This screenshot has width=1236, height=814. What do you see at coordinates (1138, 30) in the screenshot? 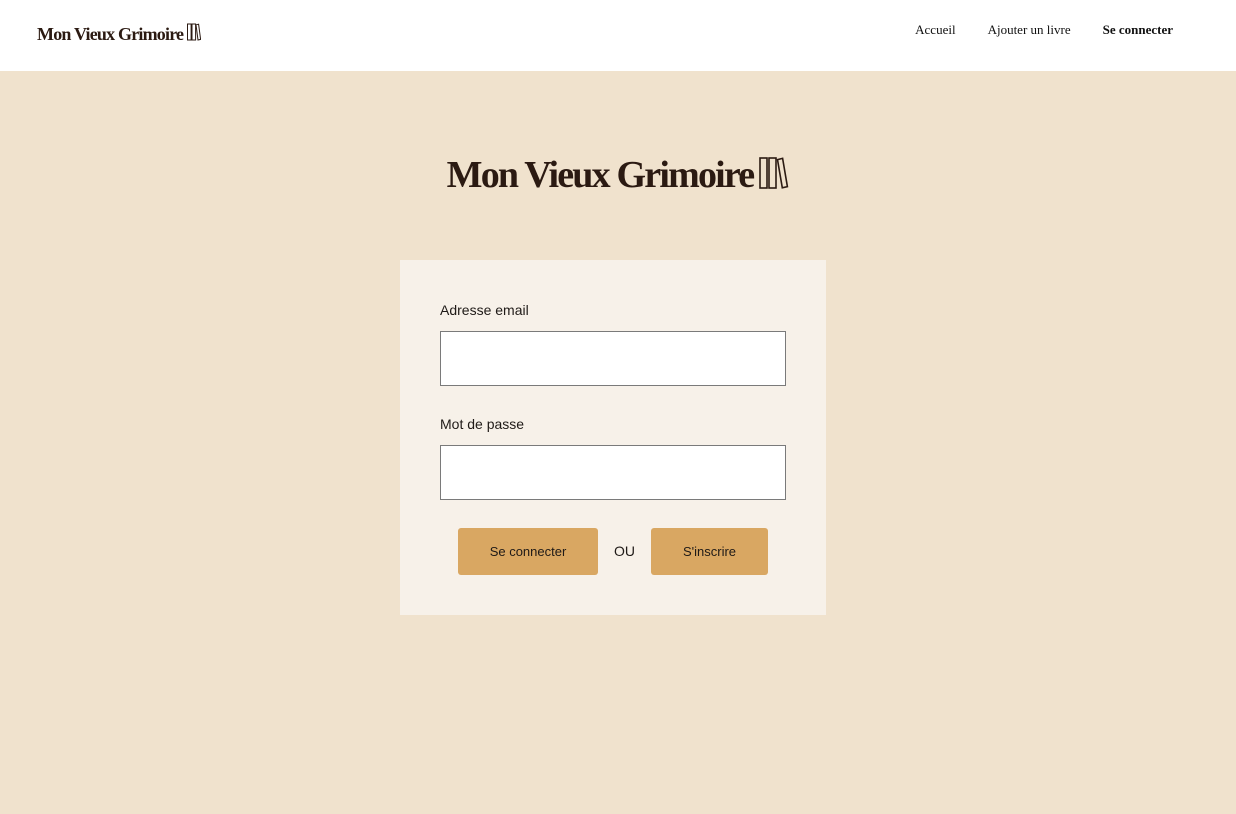
I see `nav-link-se-connecter: Se connecter` at bounding box center [1138, 30].